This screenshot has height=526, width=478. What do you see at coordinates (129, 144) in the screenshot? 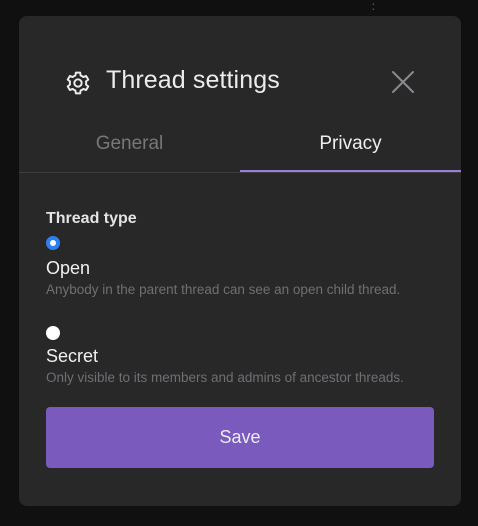
I see `tab-general: General` at bounding box center [129, 144].